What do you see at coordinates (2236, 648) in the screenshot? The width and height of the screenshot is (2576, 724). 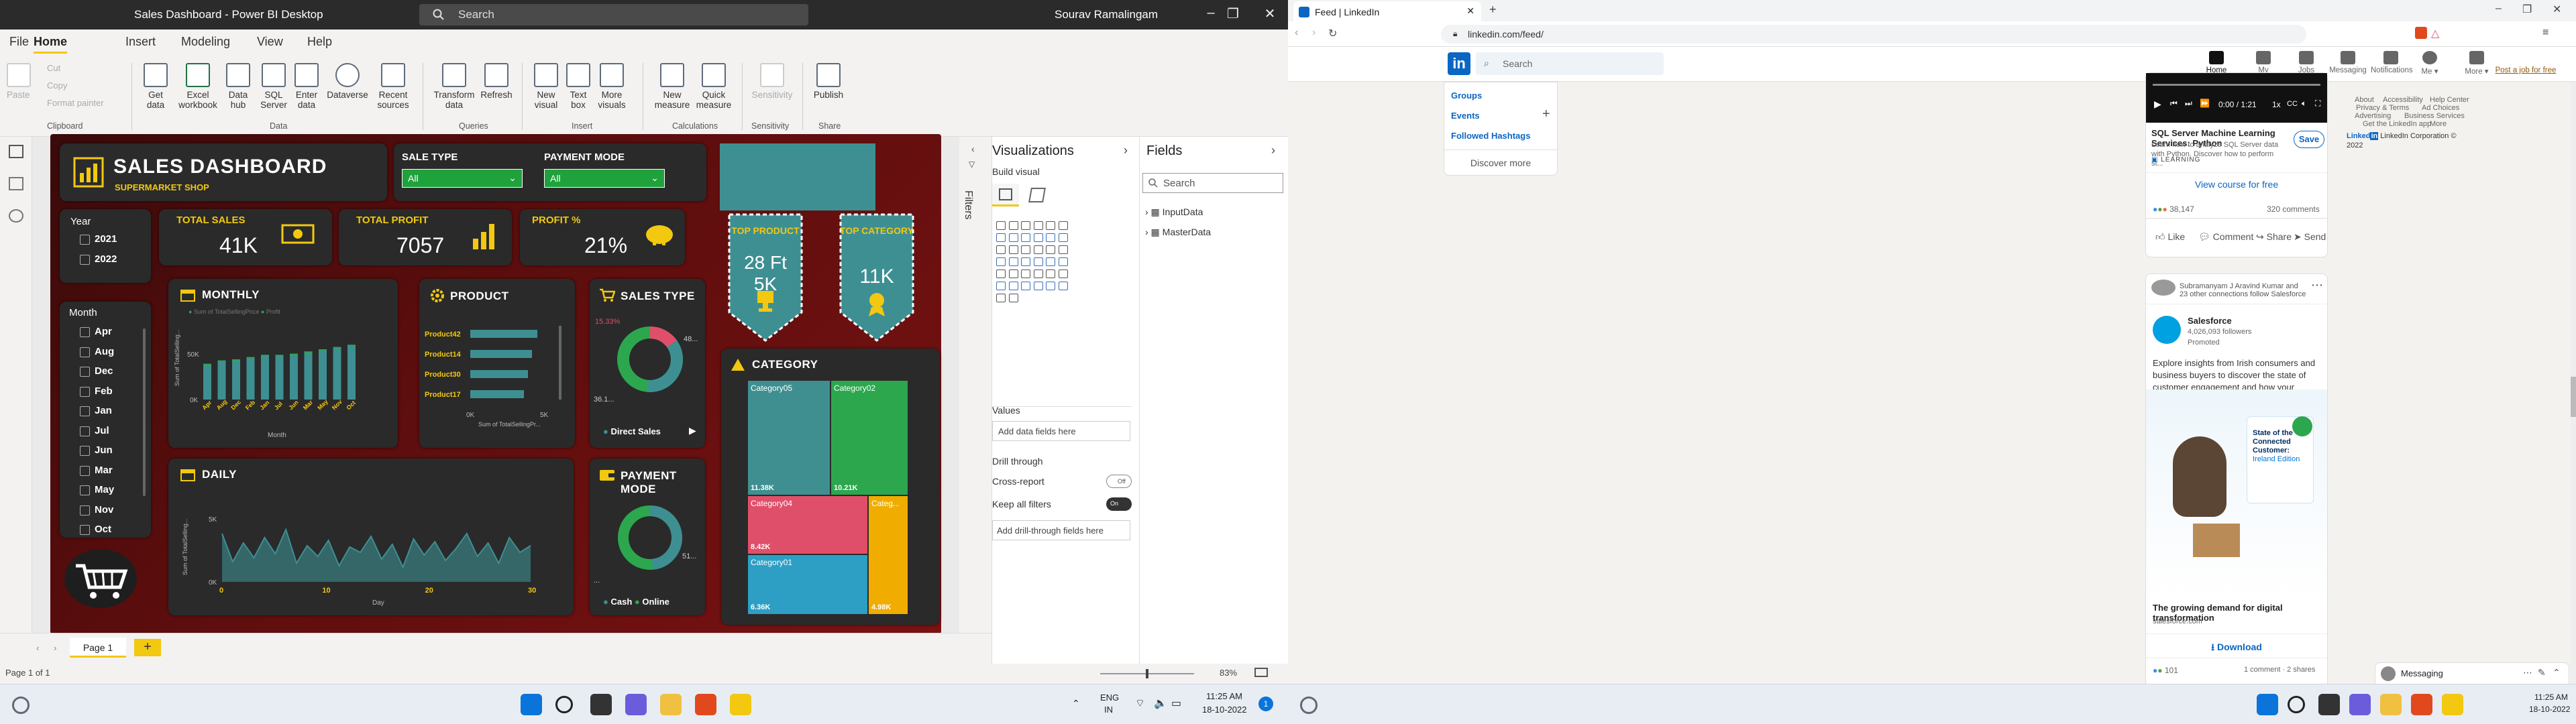 I see `download-button: ⭳ Download` at bounding box center [2236, 648].